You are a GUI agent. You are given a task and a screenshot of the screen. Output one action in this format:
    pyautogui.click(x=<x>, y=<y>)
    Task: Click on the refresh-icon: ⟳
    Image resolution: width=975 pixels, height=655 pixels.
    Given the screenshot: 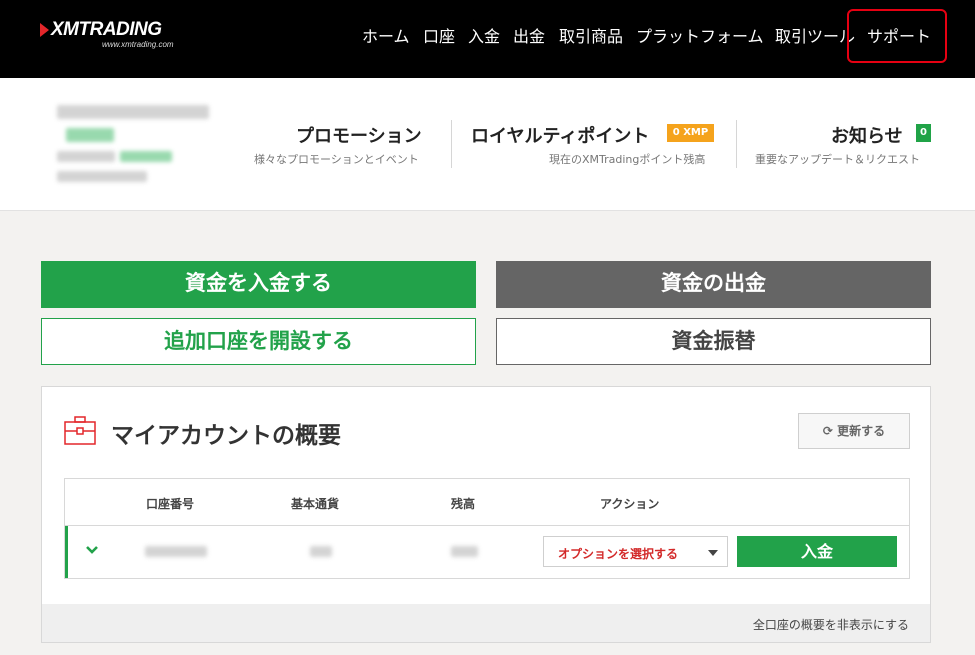 What is the action you would take?
    pyautogui.click(x=827, y=431)
    